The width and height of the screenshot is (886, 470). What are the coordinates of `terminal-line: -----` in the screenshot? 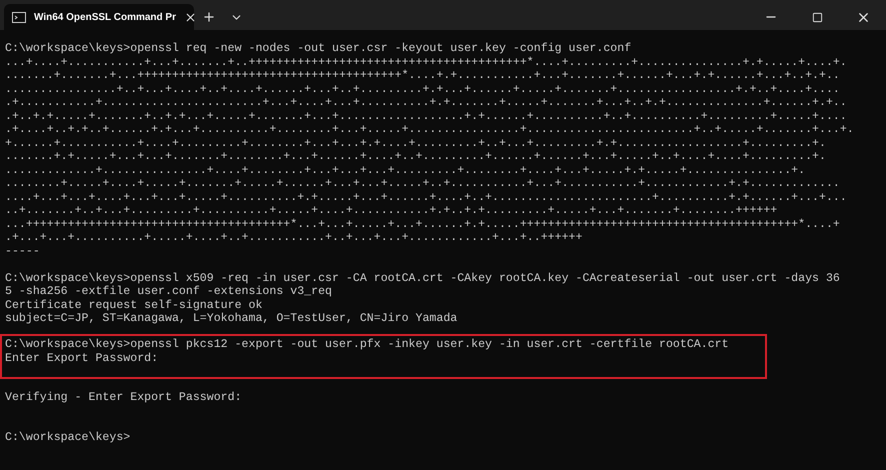 It's located at (22, 251).